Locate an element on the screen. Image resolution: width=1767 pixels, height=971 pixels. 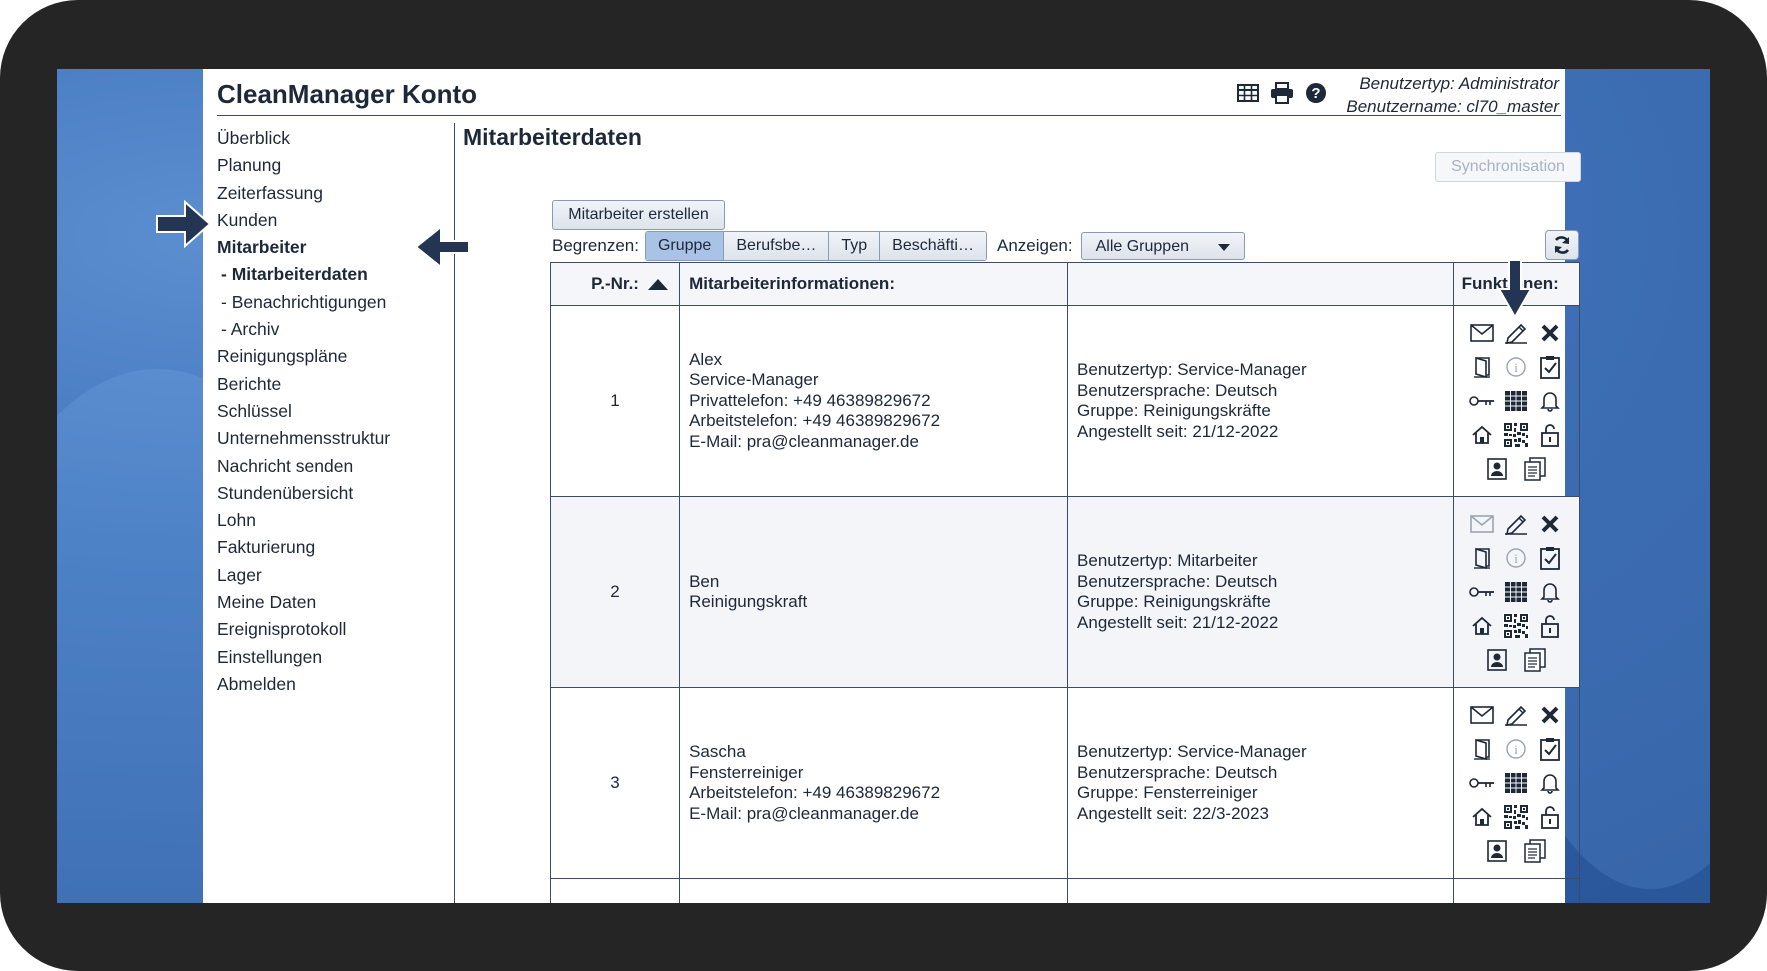
refresh-button is located at coordinates (1562, 245).